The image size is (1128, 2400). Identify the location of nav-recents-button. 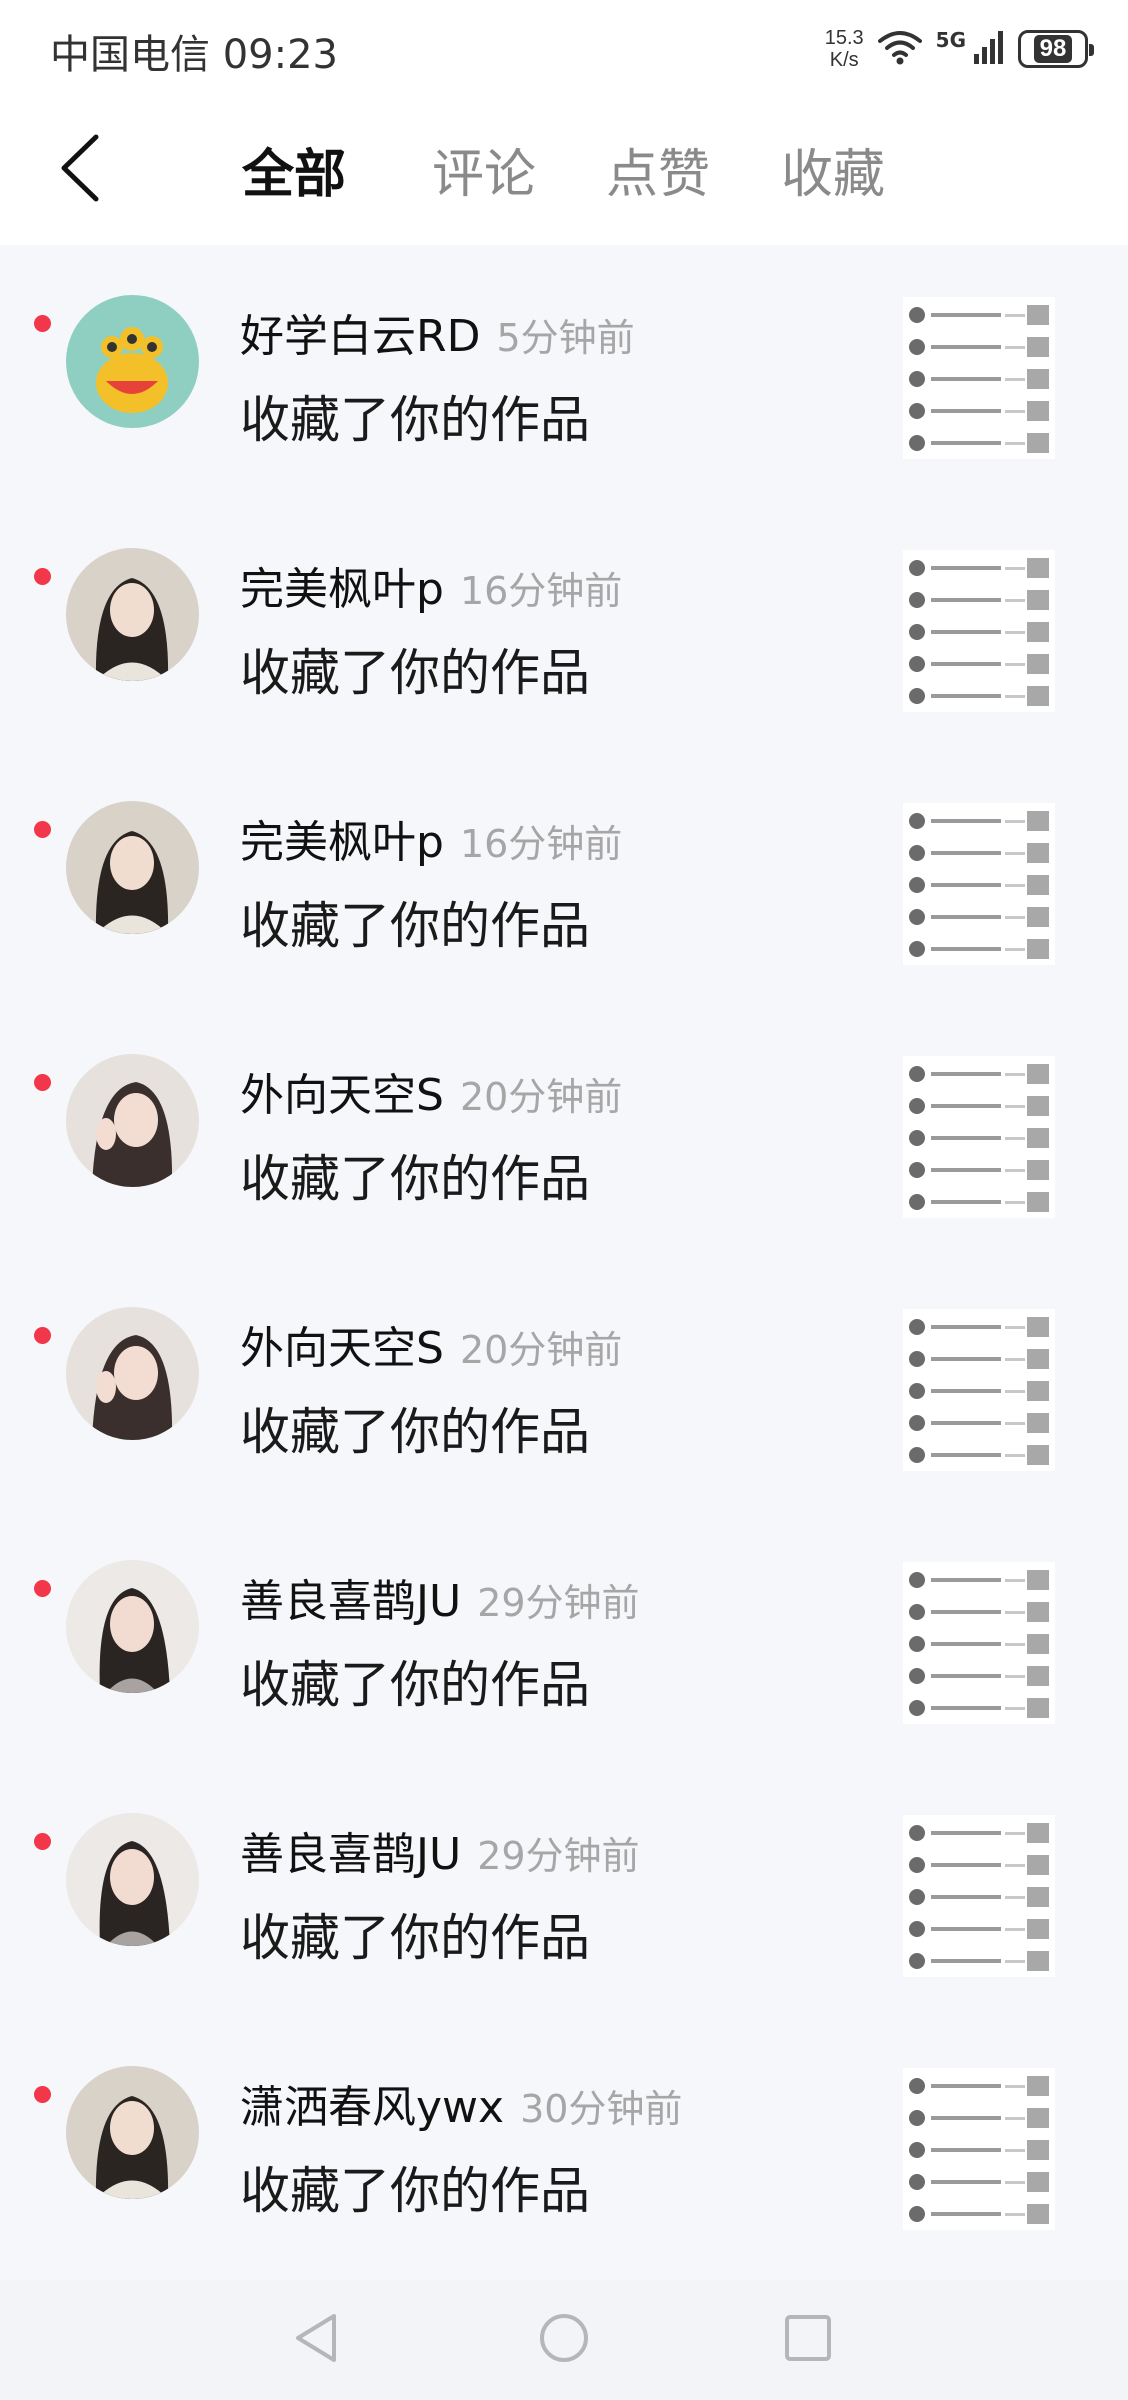
(808, 2340).